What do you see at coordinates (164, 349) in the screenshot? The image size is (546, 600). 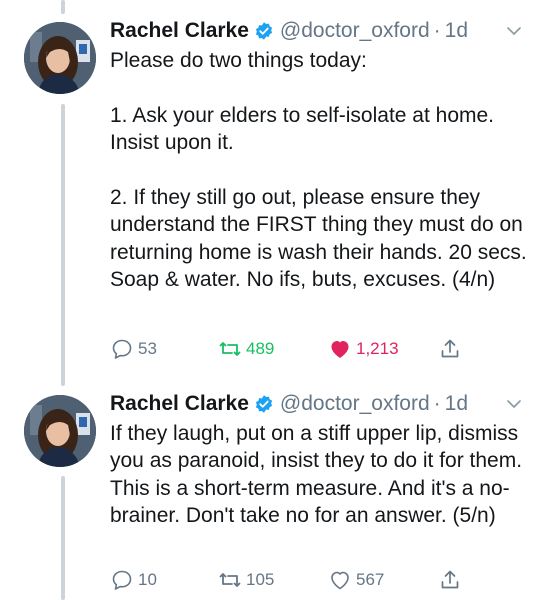 I see `reply-button: 53` at bounding box center [164, 349].